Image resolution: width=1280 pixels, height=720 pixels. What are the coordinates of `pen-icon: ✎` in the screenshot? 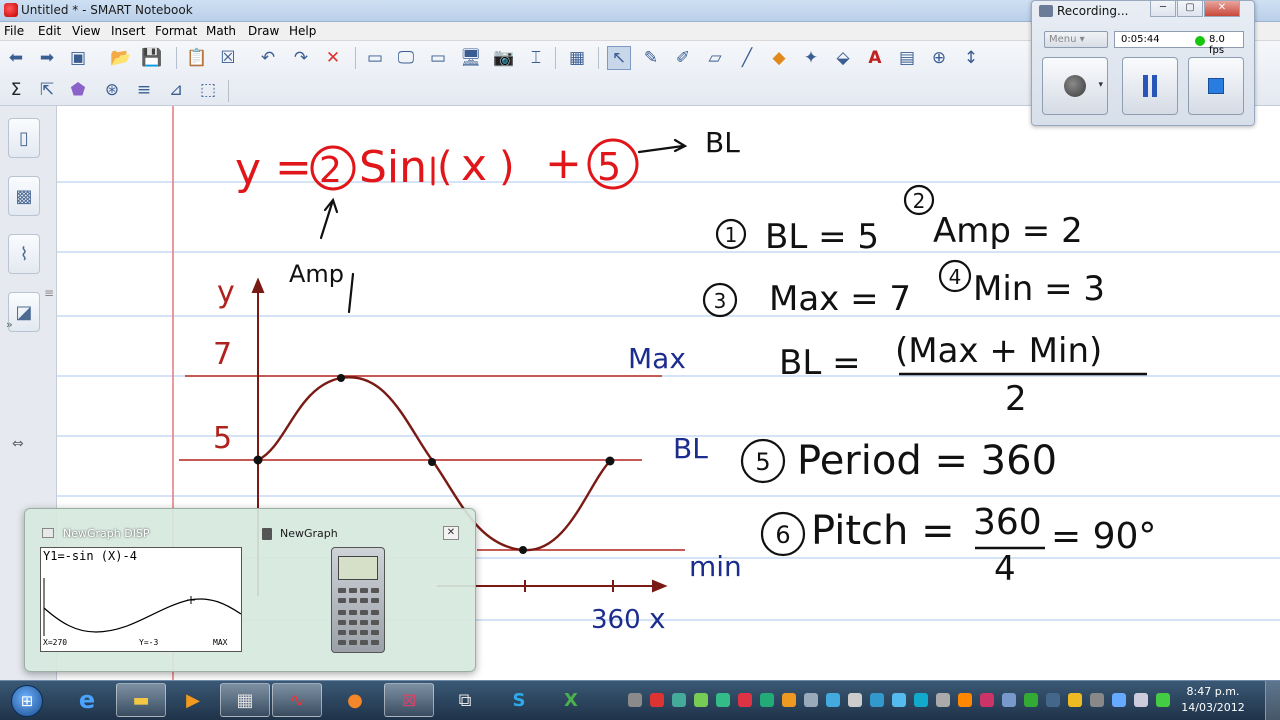 It's located at (651, 58).